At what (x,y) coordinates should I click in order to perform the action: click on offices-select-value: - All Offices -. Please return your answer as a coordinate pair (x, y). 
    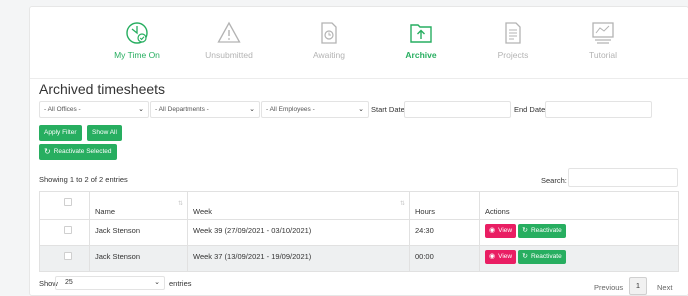
    Looking at the image, I should click on (62, 109).